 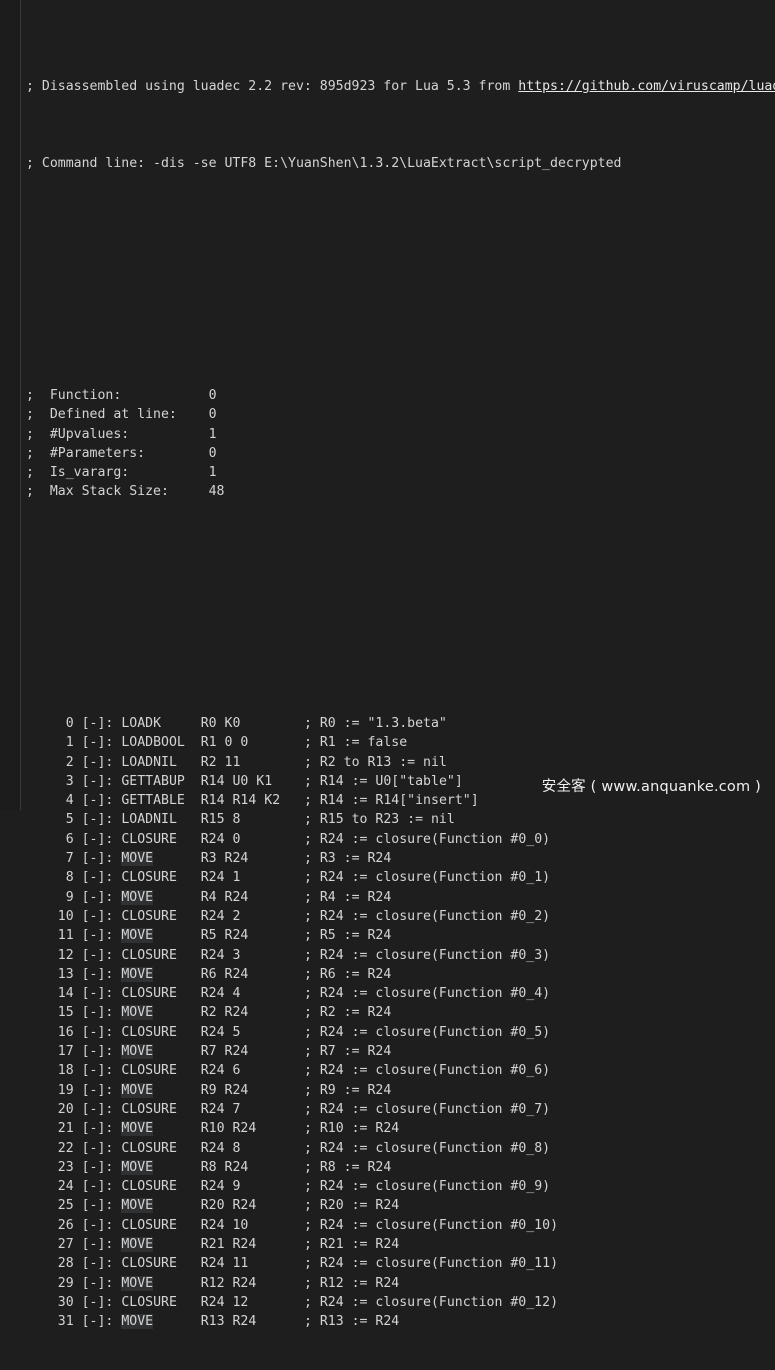 What do you see at coordinates (50, 1129) in the screenshot?
I see `instruction-index: 21` at bounding box center [50, 1129].